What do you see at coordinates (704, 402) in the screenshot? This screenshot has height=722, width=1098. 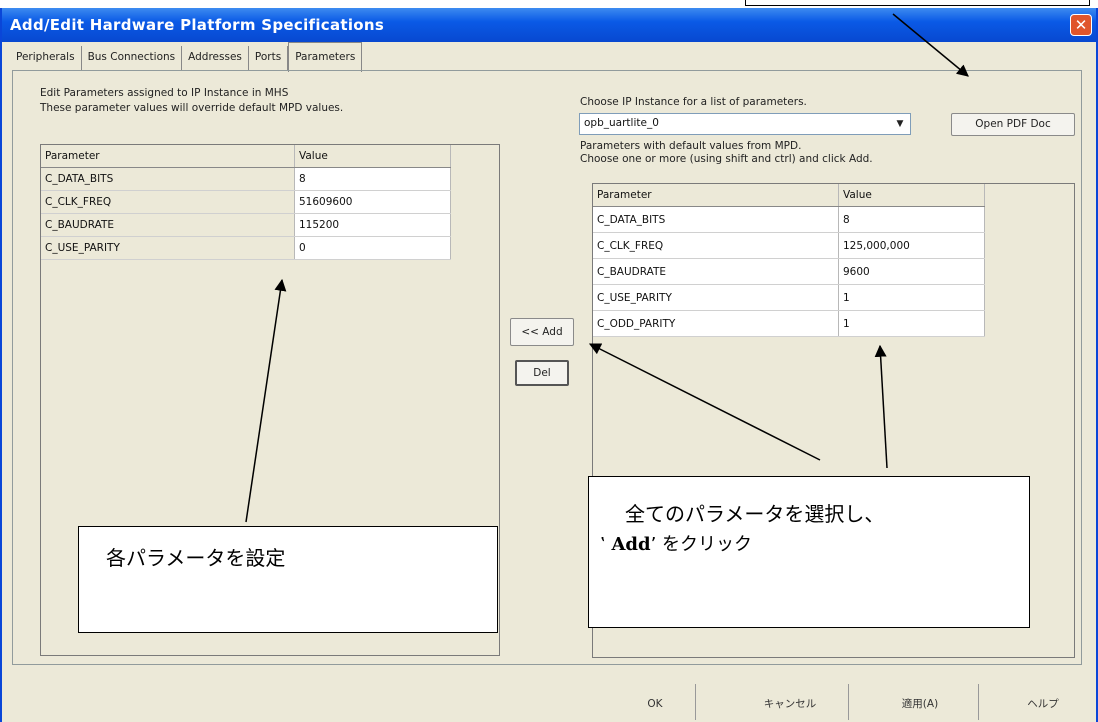 I see `arrow-to-add-button` at bounding box center [704, 402].